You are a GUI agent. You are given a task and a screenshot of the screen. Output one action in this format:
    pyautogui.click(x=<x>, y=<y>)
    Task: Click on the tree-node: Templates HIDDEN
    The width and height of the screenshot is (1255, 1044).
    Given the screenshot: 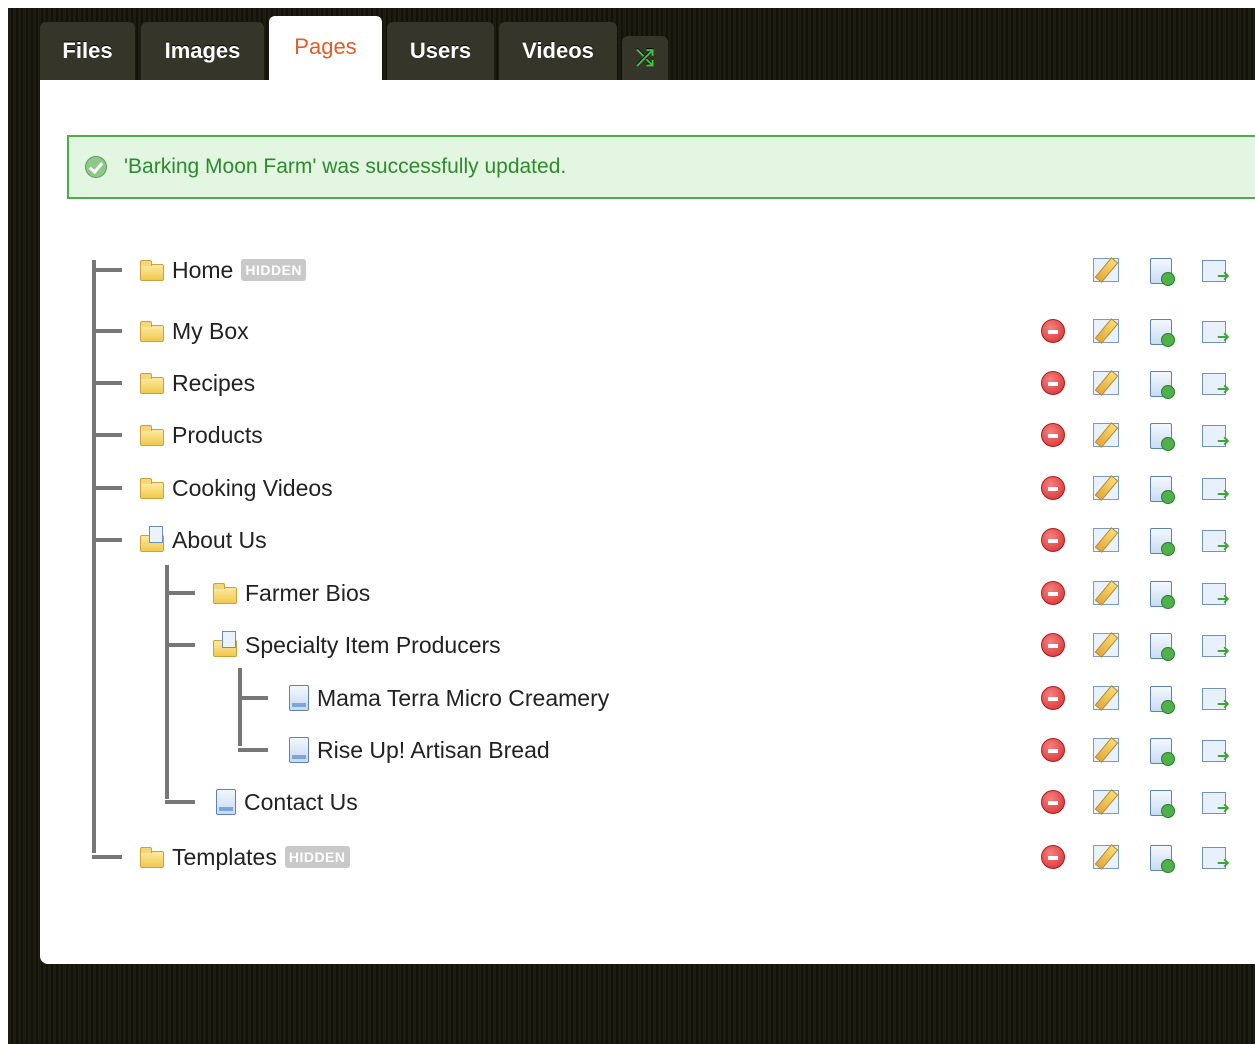 What is the action you would take?
    pyautogui.click(x=245, y=857)
    